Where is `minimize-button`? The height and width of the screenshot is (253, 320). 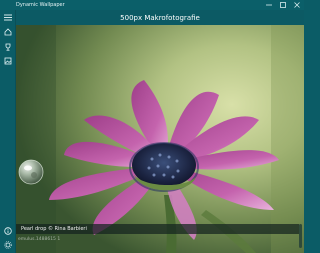 minimize-button is located at coordinates (269, 5).